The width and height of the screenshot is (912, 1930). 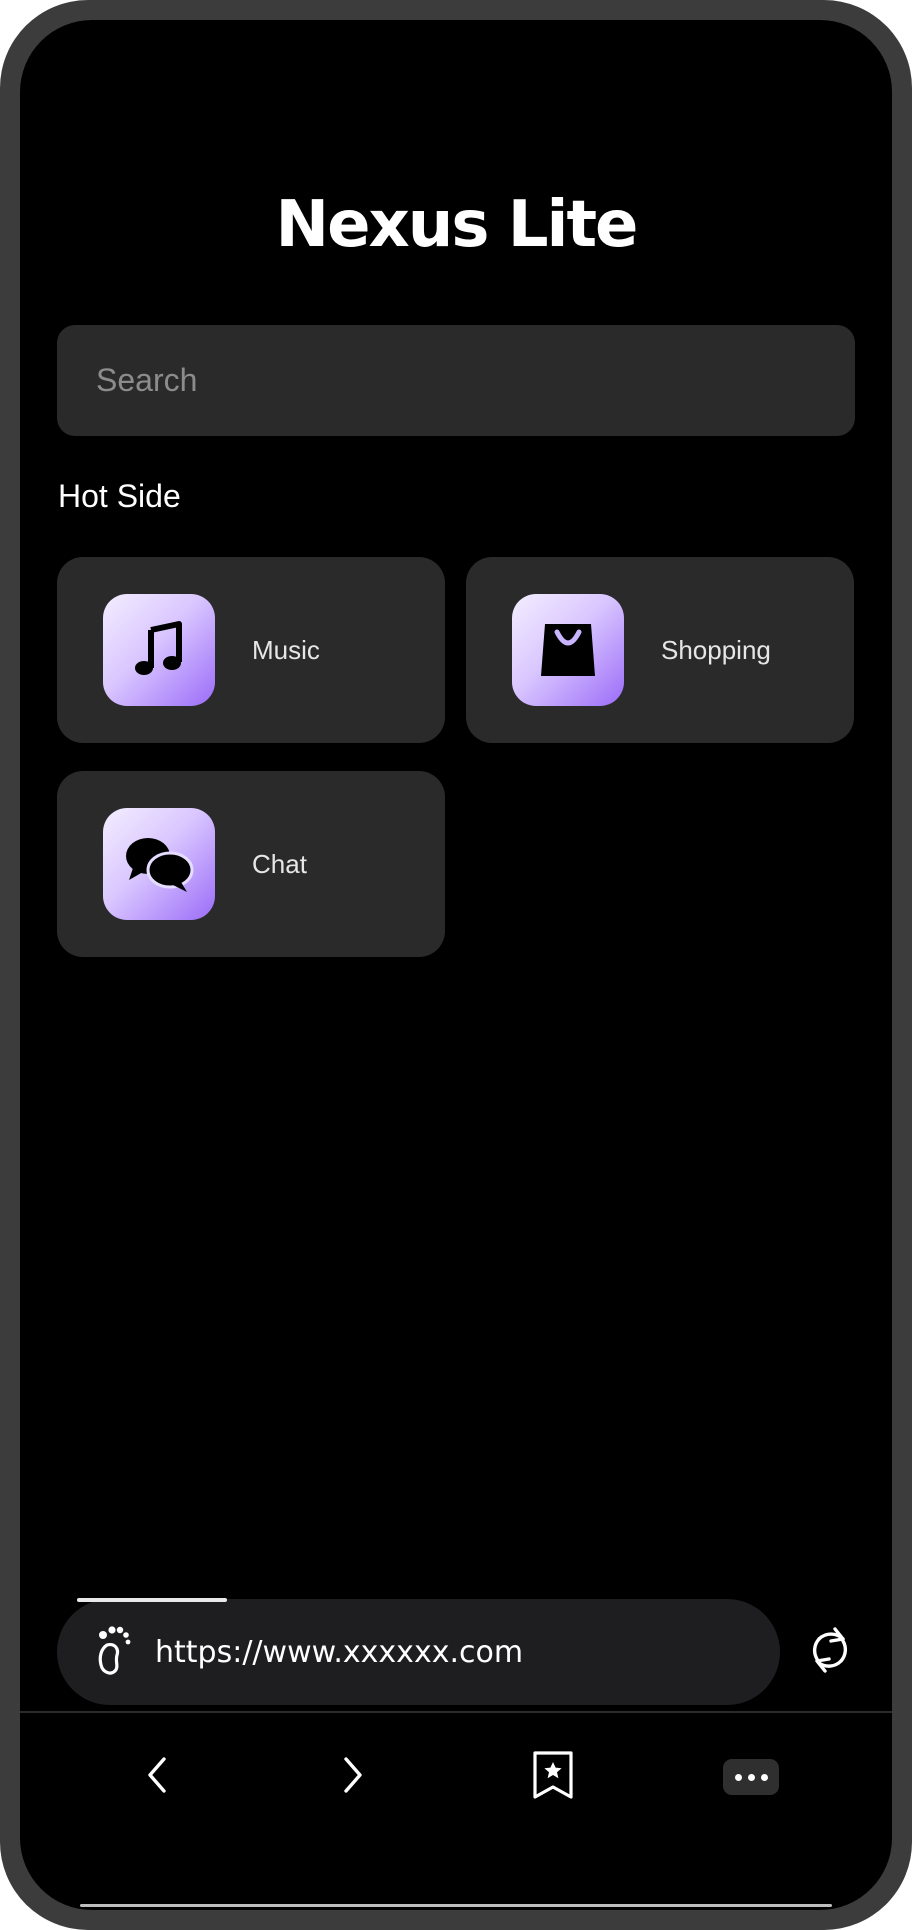 I want to click on refresh-icon, so click(x=830, y=1652).